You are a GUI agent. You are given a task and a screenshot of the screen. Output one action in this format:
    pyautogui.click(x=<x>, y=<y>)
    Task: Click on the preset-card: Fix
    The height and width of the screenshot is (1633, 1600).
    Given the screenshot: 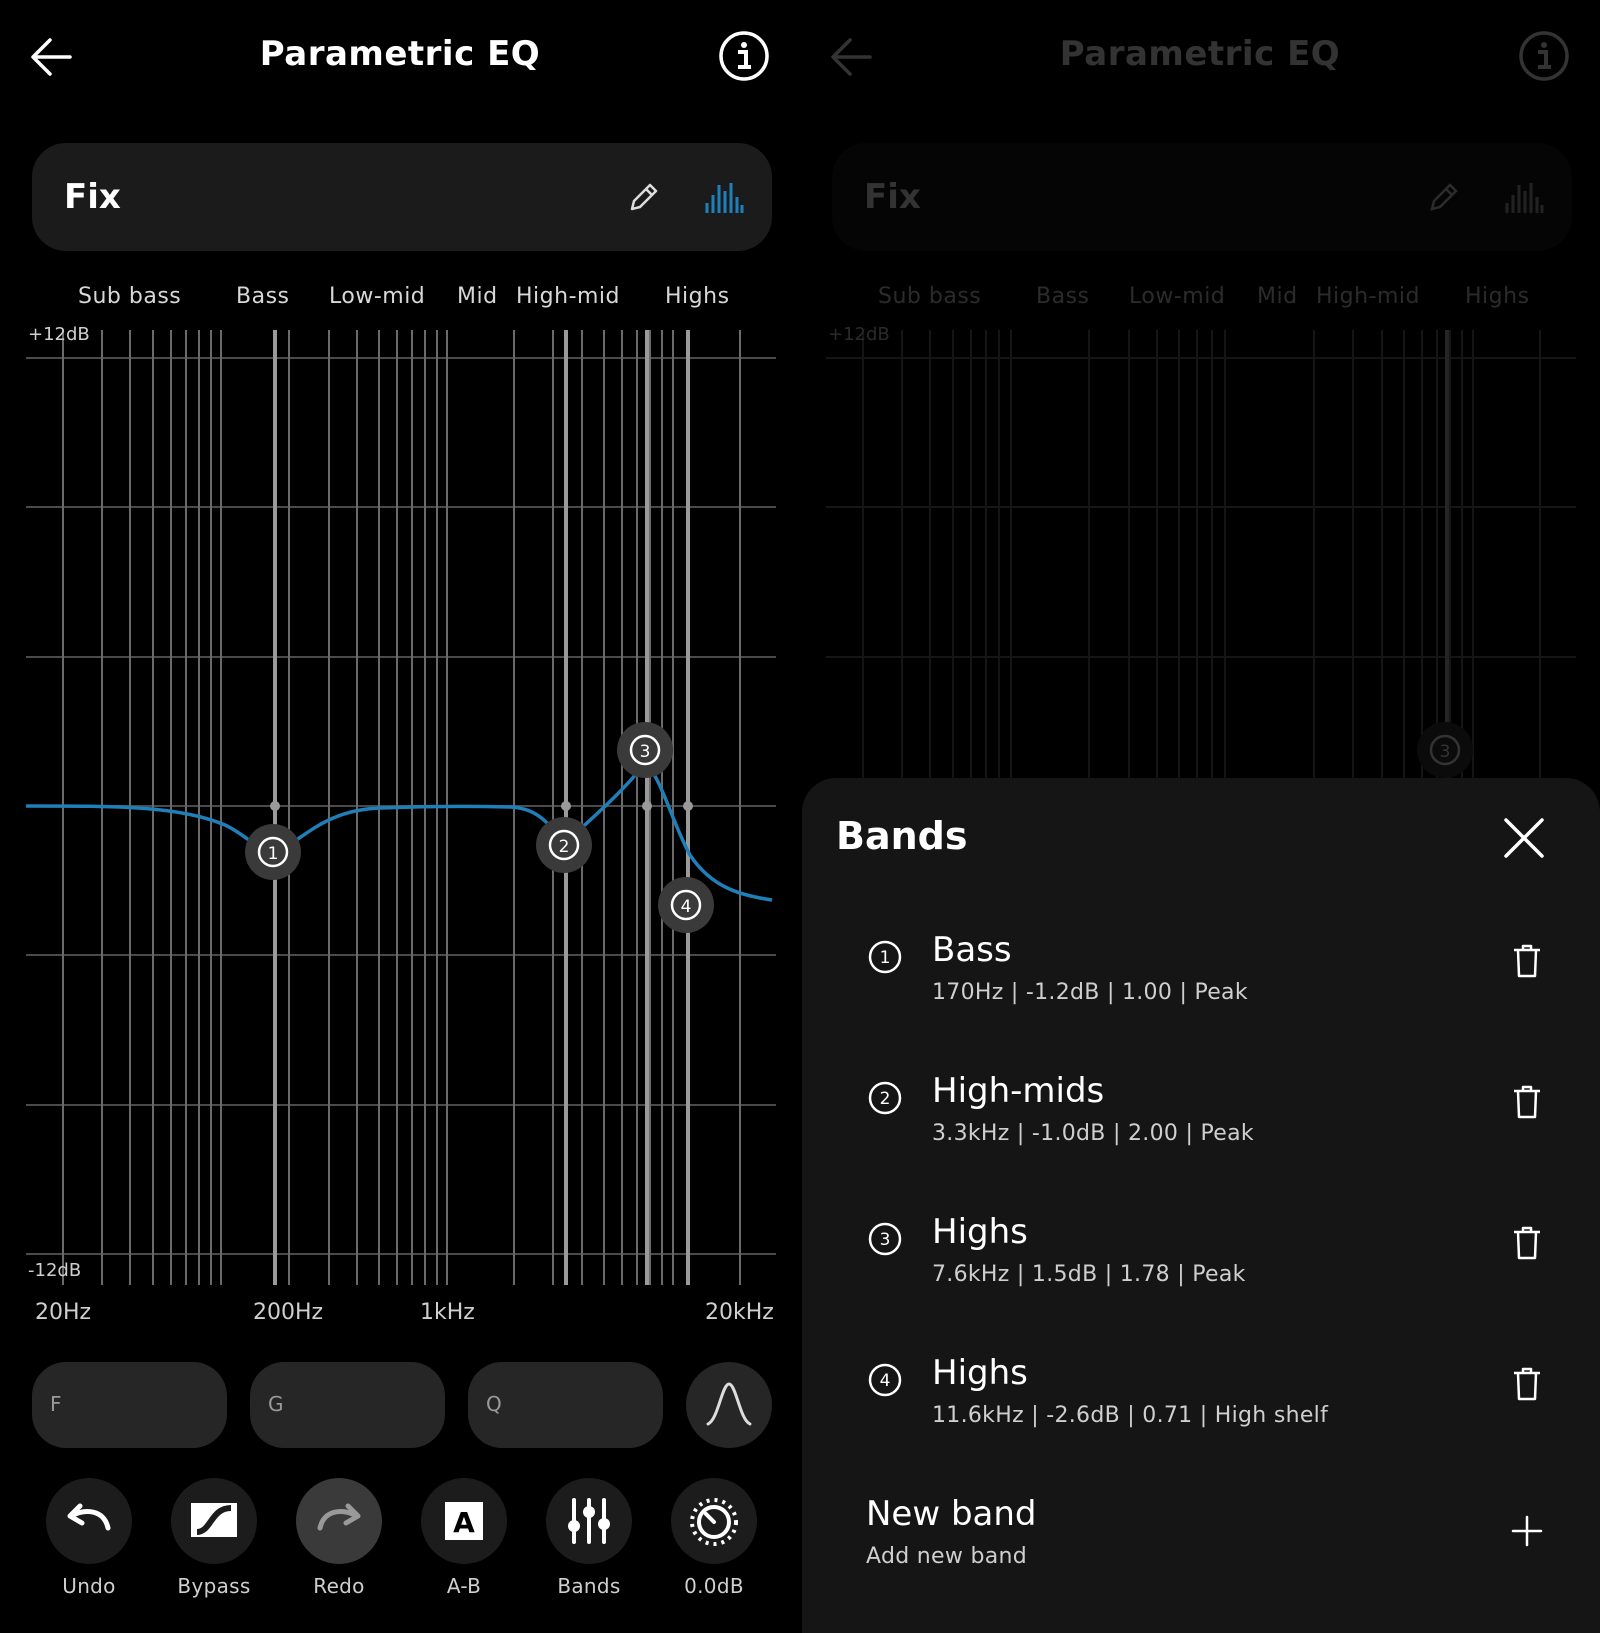 What is the action you would take?
    pyautogui.click(x=402, y=197)
    